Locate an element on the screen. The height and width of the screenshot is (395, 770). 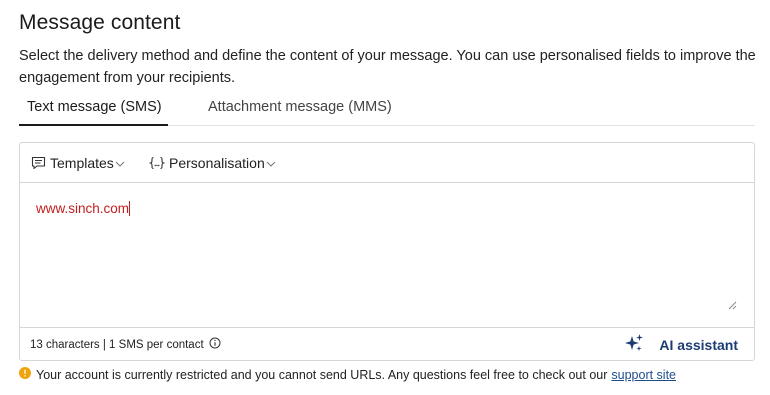
tab-mms: Attachment message (MMS) is located at coordinates (300, 110).